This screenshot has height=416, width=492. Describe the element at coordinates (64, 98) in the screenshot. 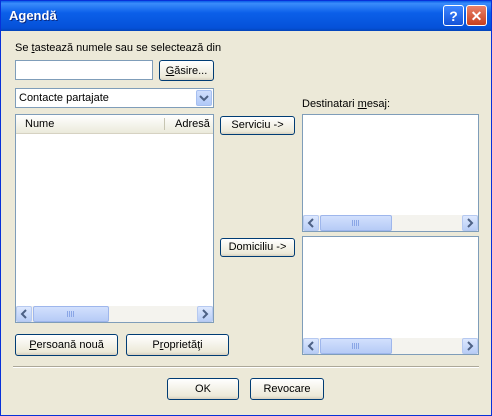

I see `address-book-selected: Contacte partajate` at that location.